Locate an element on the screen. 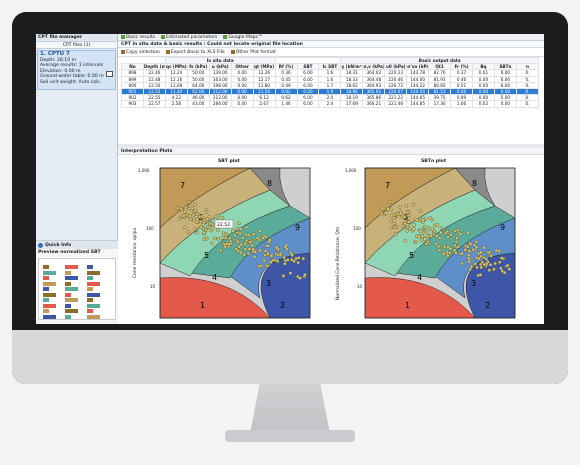  column-header: γ (kN/m³) is located at coordinates (352, 67).